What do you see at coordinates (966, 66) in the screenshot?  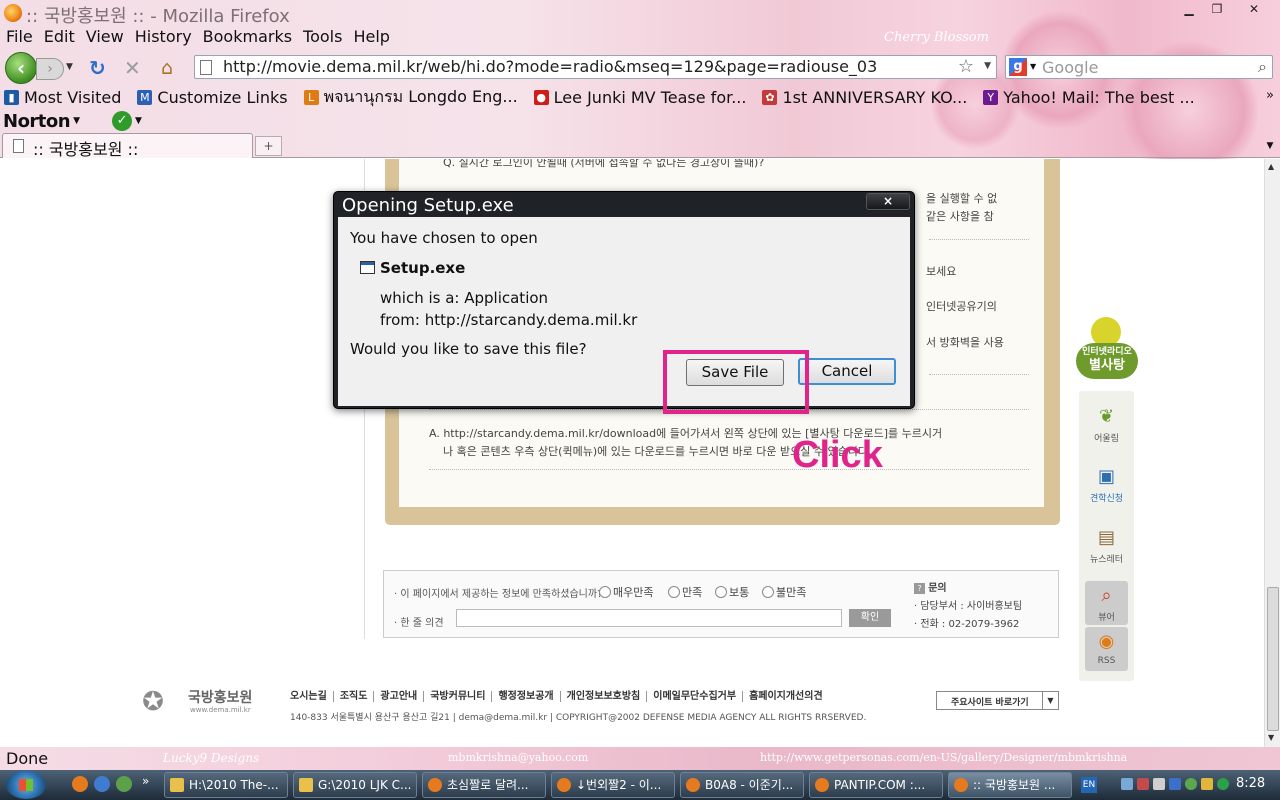 I see `bookmark-star-icon: ☆` at bounding box center [966, 66].